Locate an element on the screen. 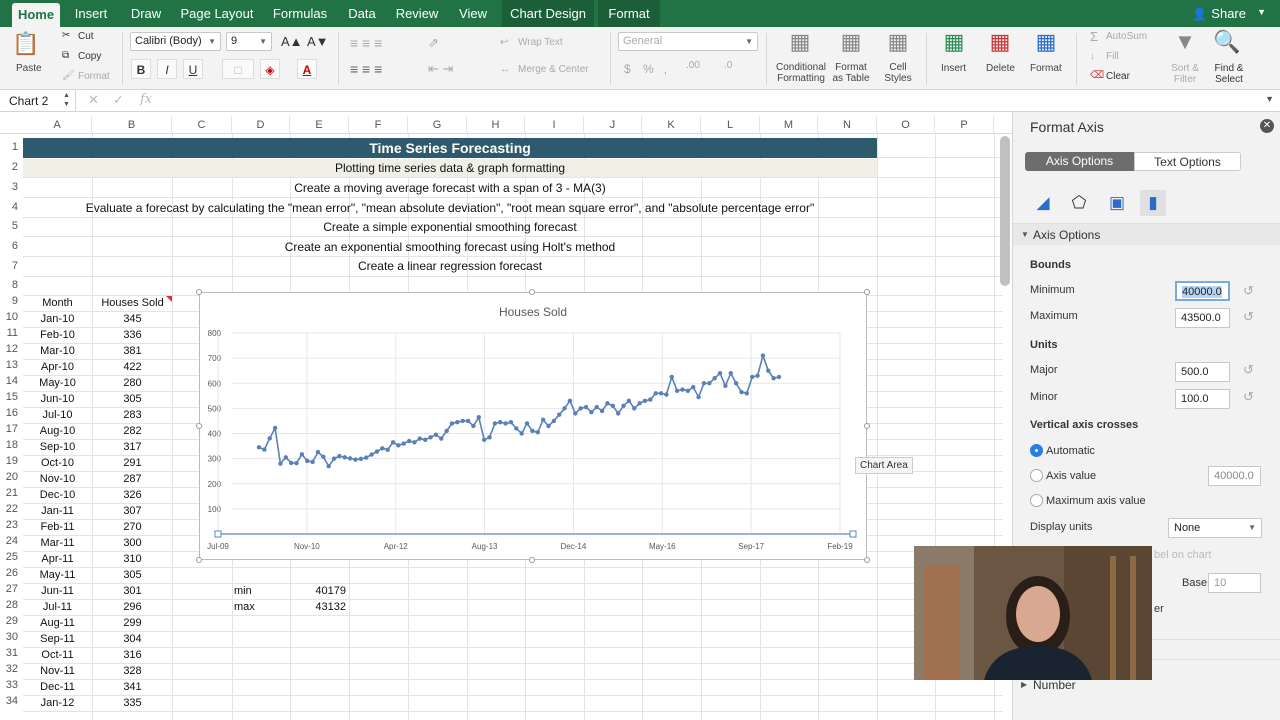  column-header: C is located at coordinates (202, 125).